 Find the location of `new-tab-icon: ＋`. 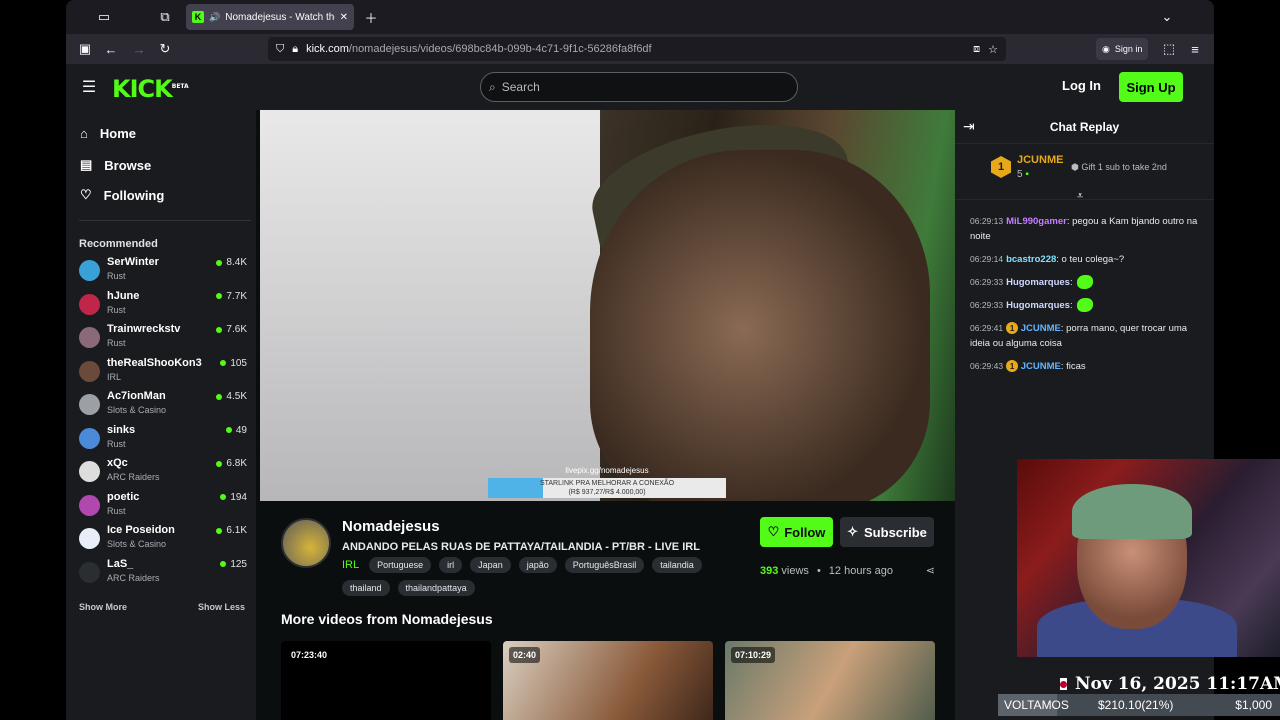

new-tab-icon: ＋ is located at coordinates (371, 17).